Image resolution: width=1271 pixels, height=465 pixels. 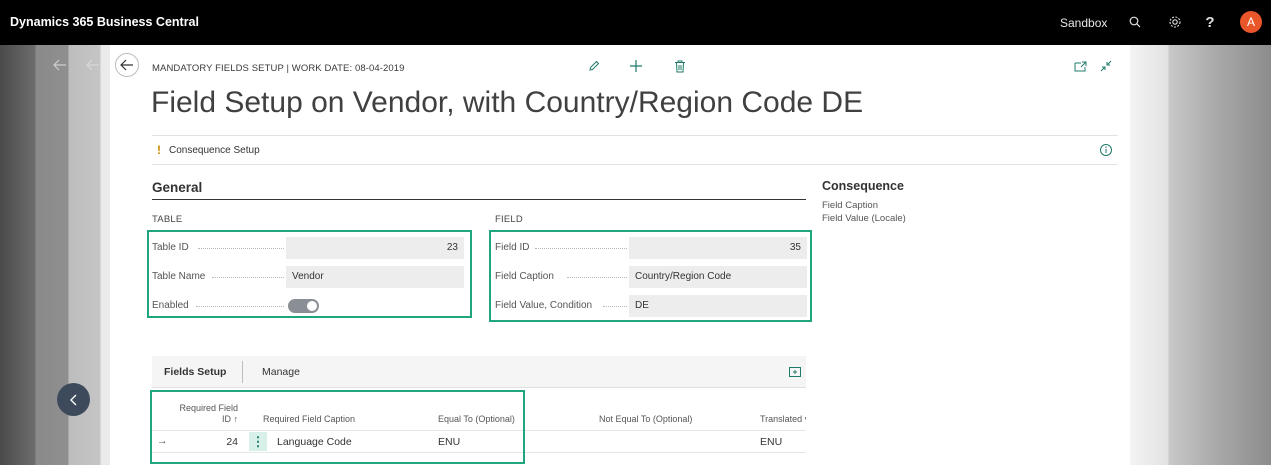 What do you see at coordinates (863, 186) in the screenshot?
I see `consequence-title: Consequence` at bounding box center [863, 186].